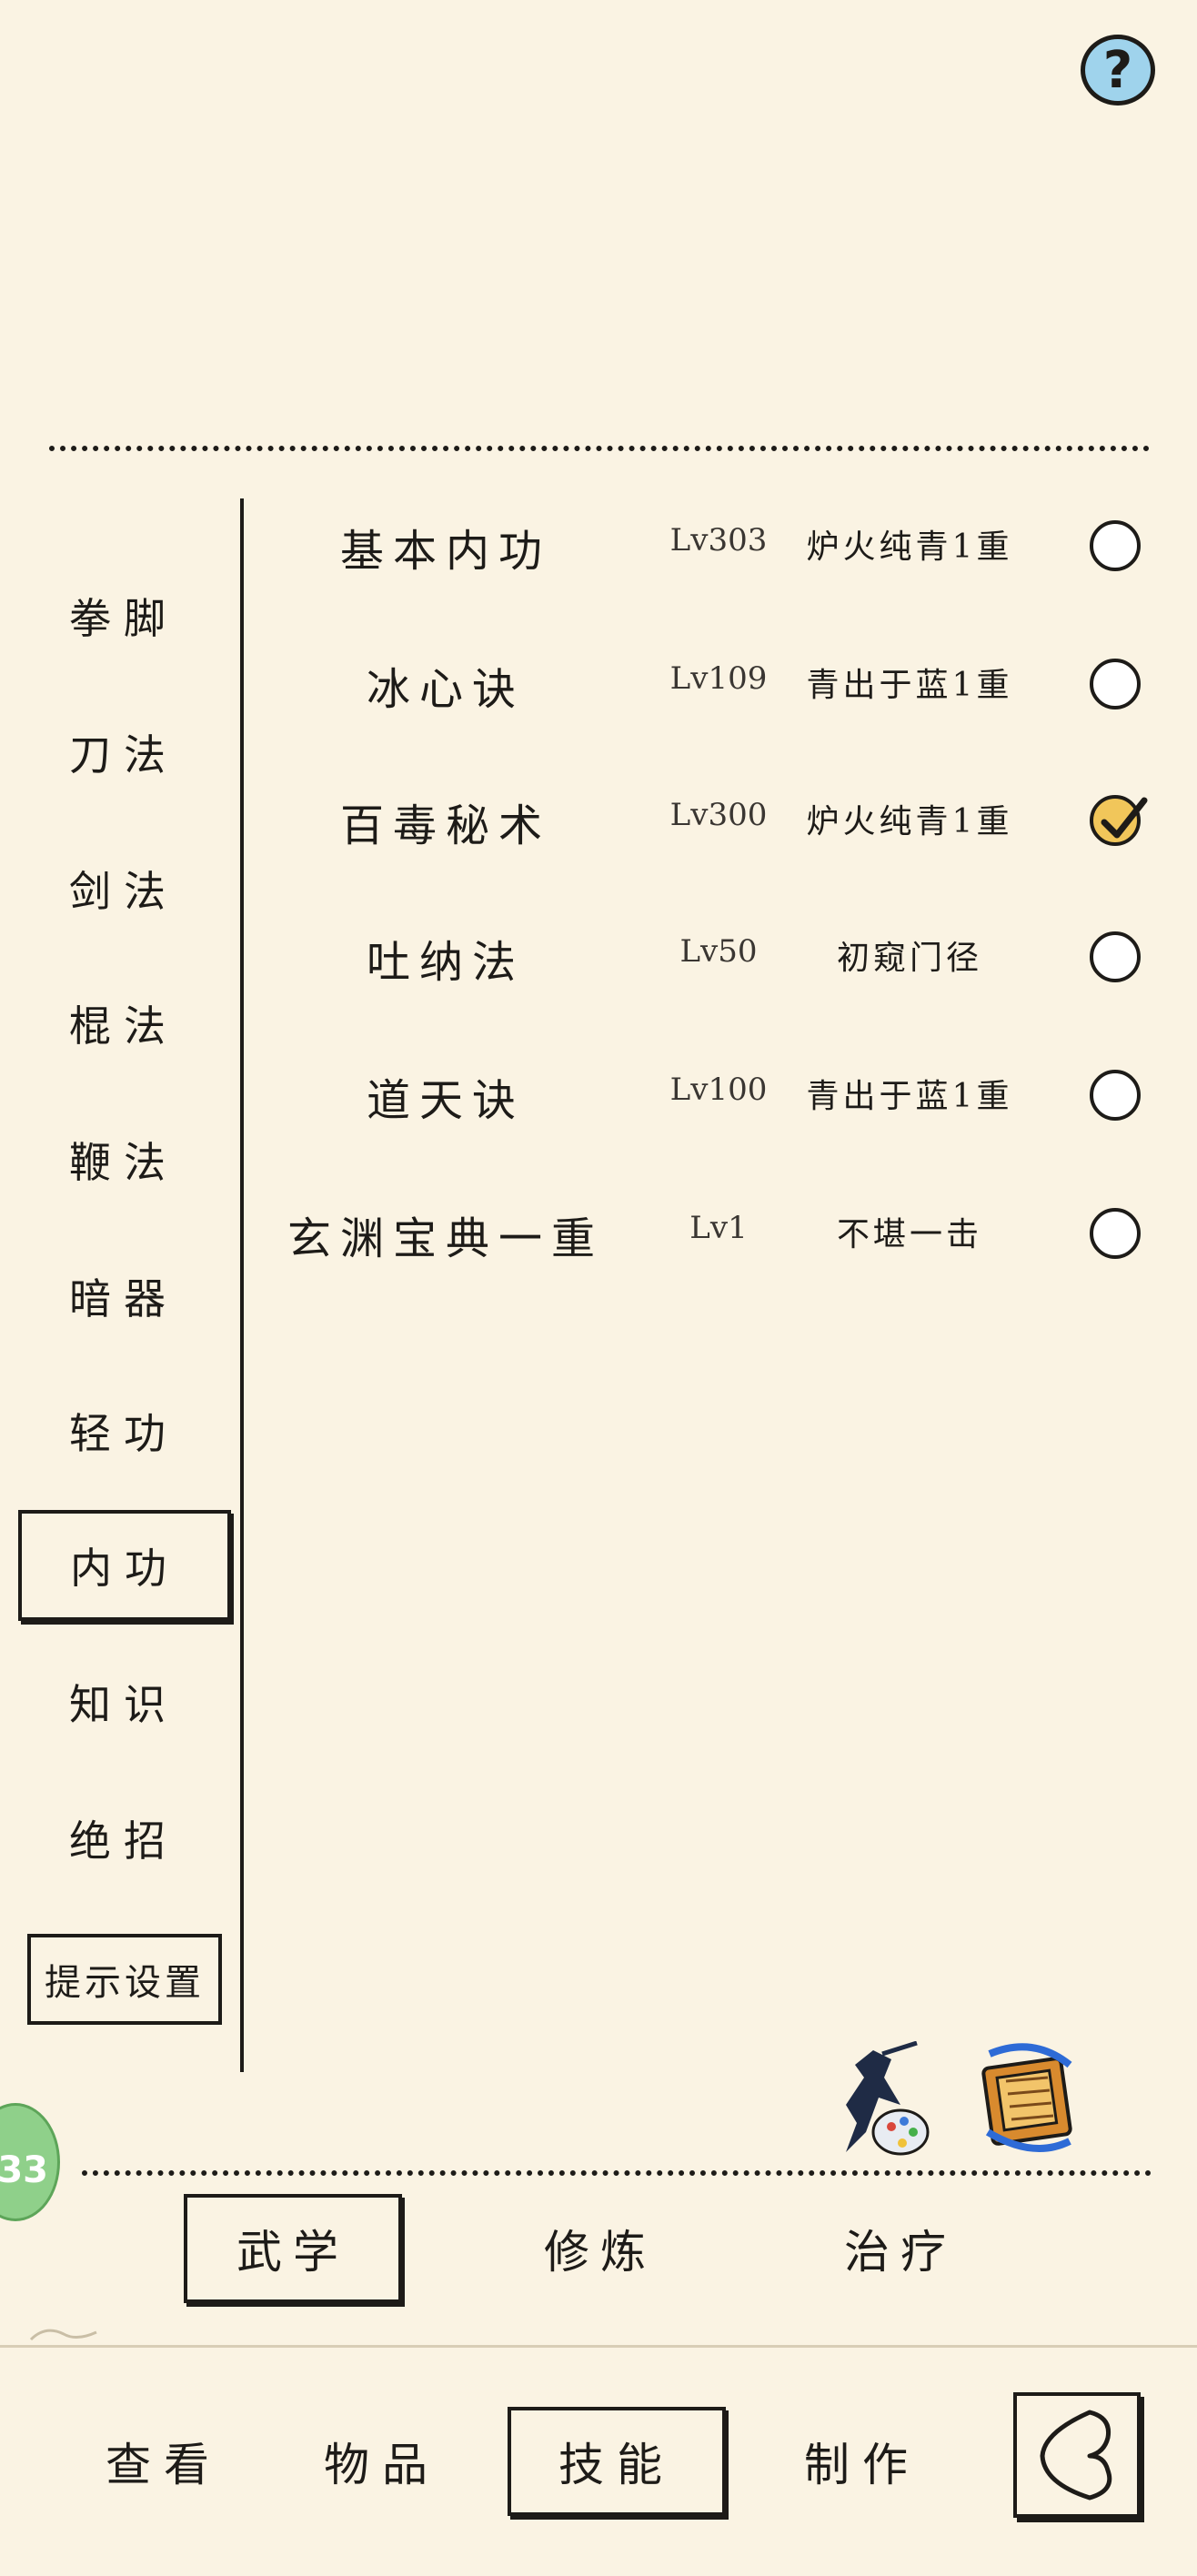 Image resolution: width=1197 pixels, height=2576 pixels. I want to click on skill-row: 基本内功 Lv303 炉火纯青1重, so click(727, 546).